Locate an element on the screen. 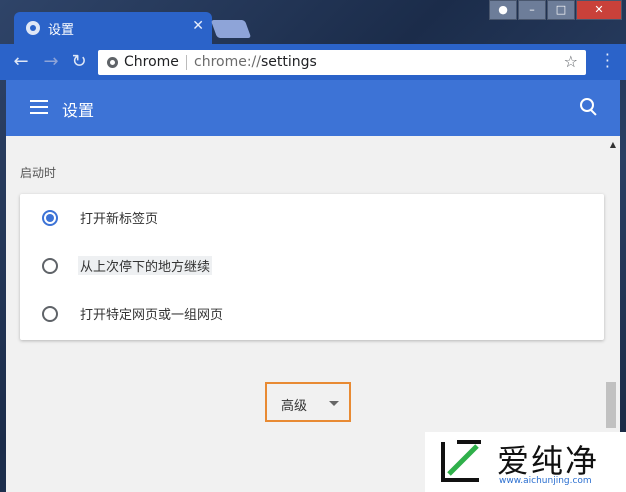  tab-title: 设置 is located at coordinates (61, 30).